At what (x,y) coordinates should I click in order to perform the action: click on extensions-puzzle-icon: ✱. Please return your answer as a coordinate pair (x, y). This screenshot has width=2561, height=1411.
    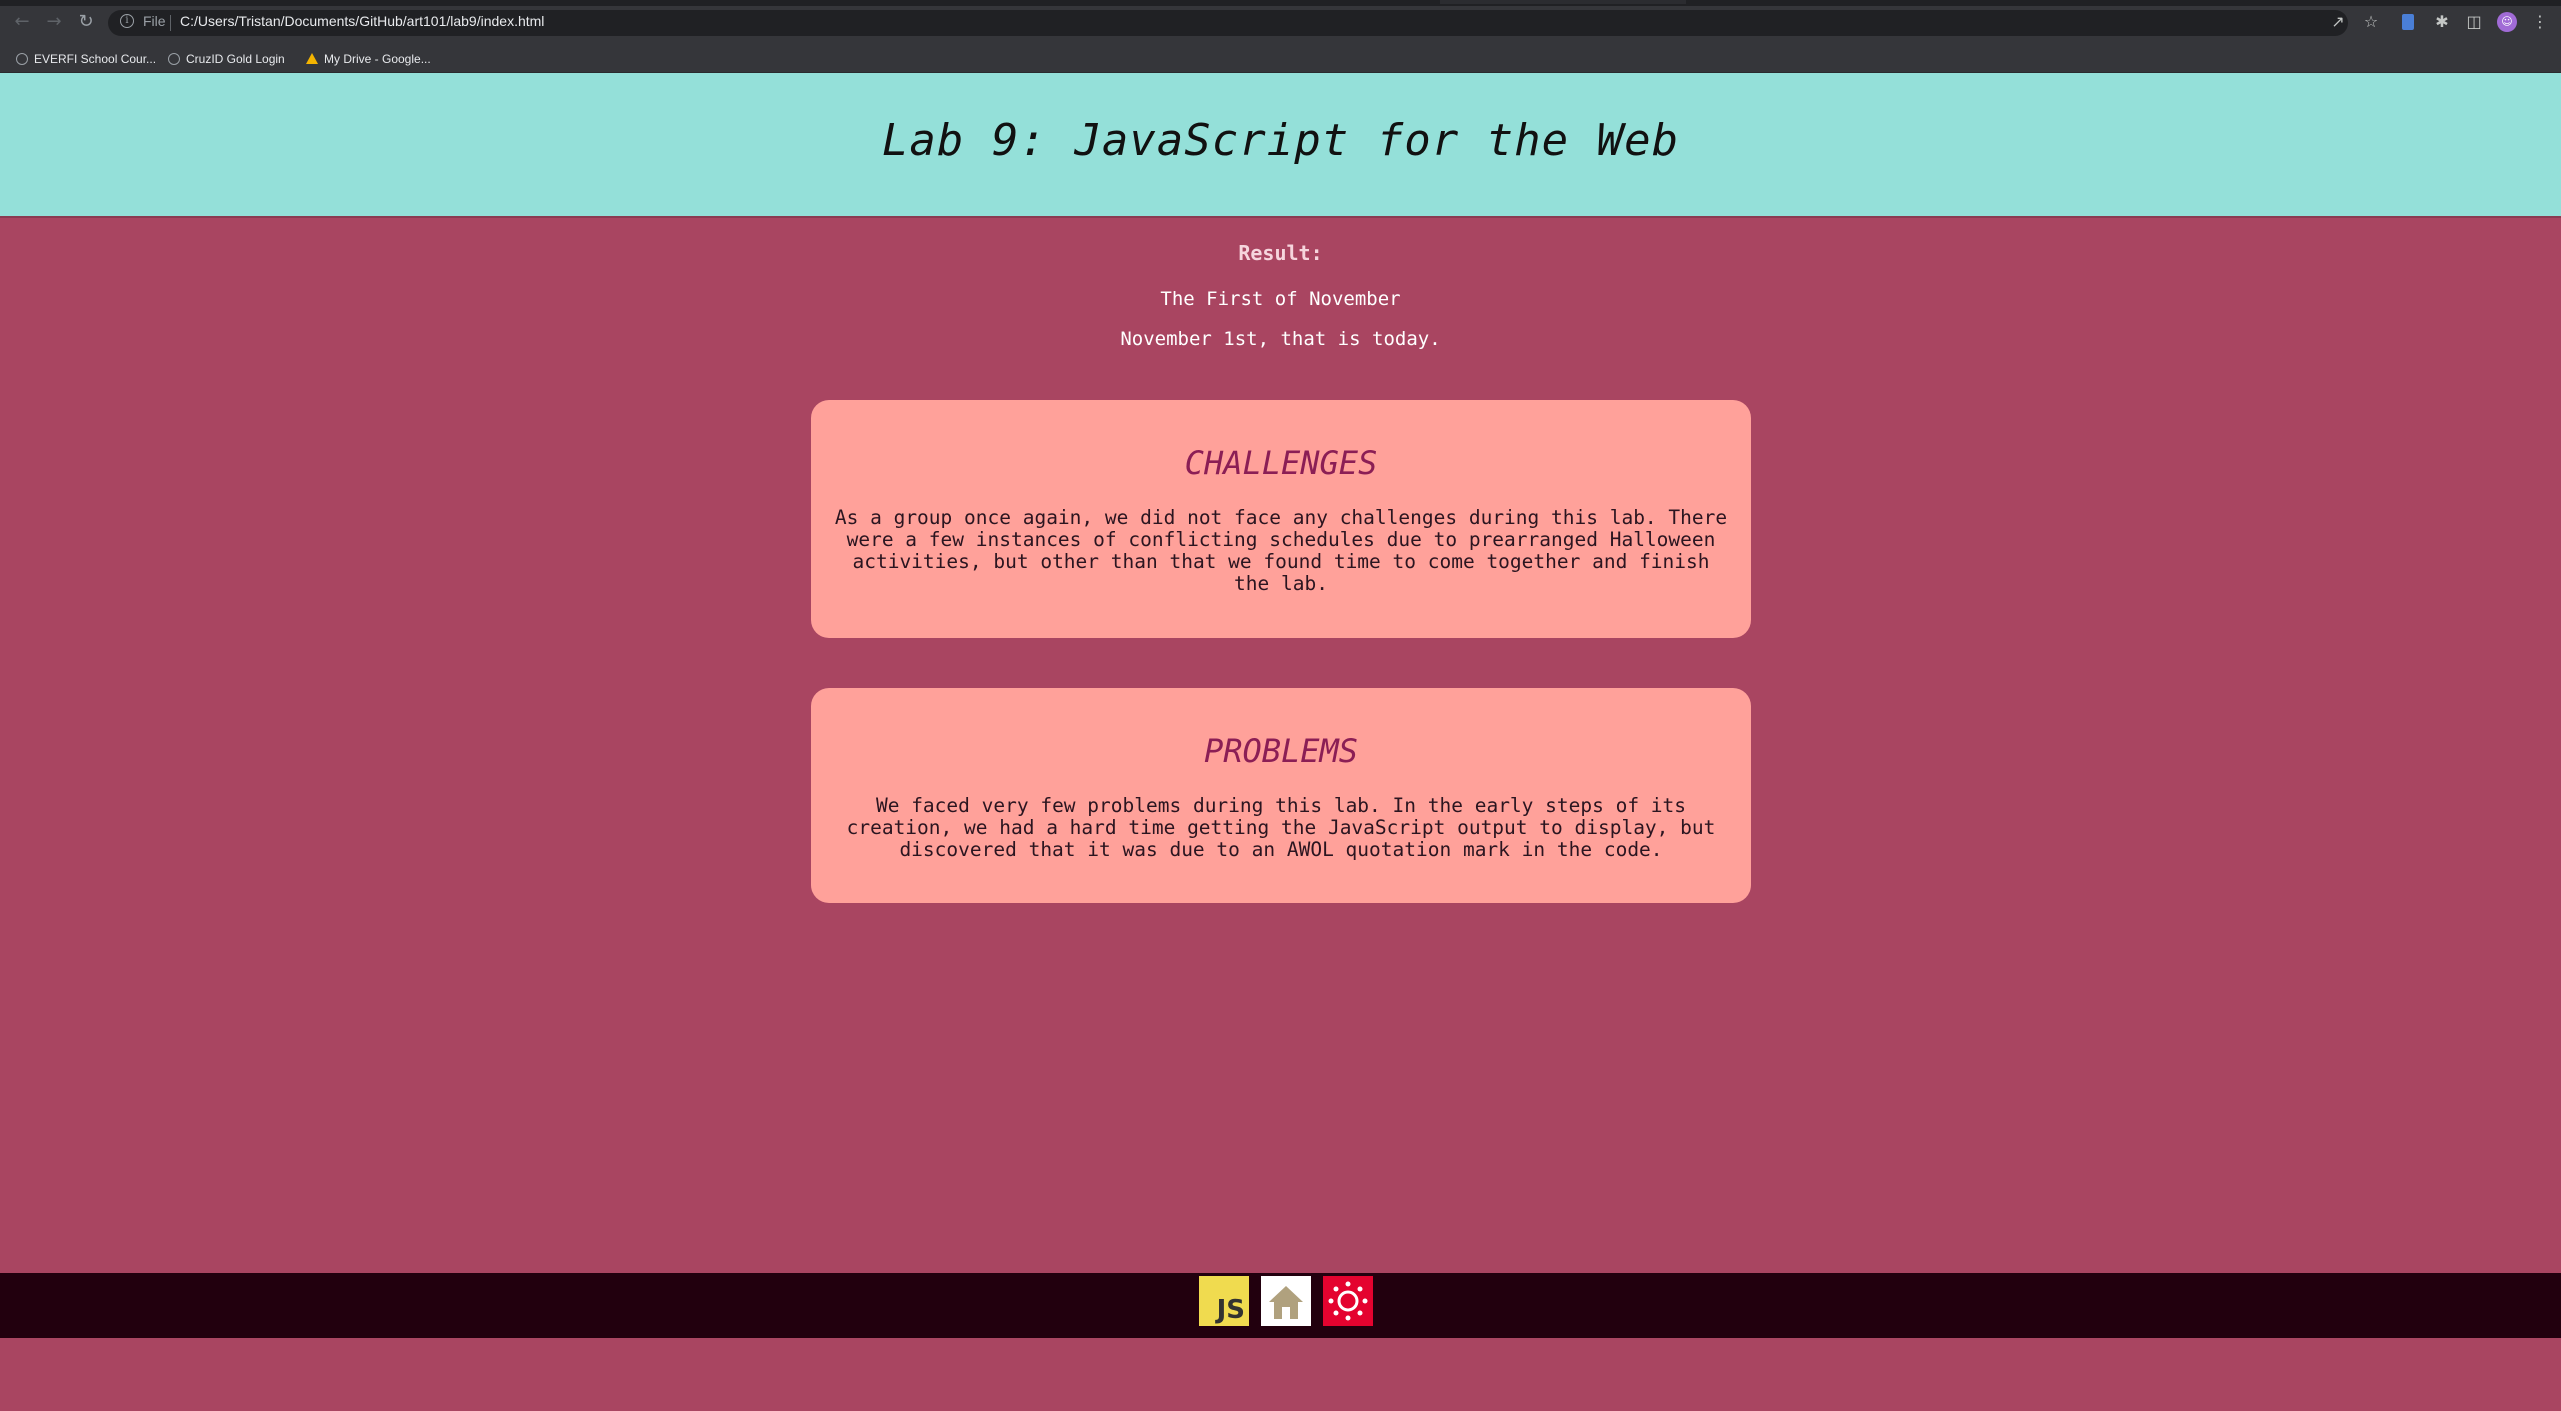
    Looking at the image, I should click on (2442, 22).